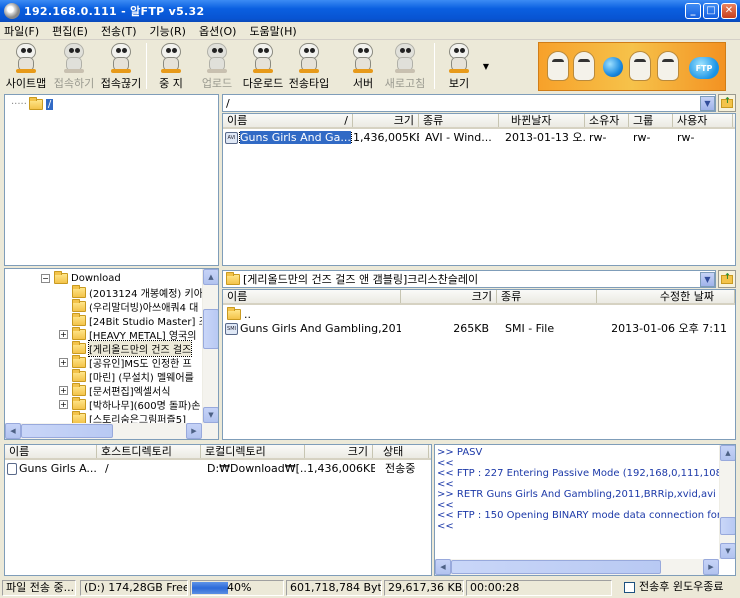  I want to click on remote-path-dropdown: ▼, so click(707, 103).